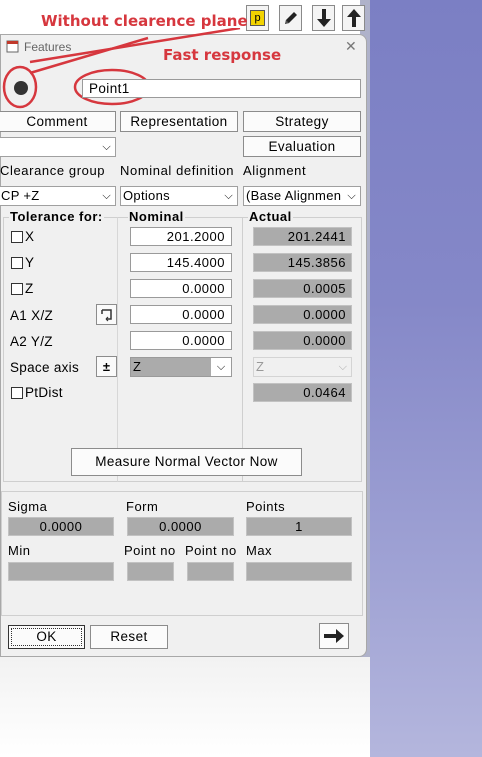 This screenshot has height=757, width=482. What do you see at coordinates (156, 216) in the screenshot?
I see `nominal-header: Nominal` at bounding box center [156, 216].